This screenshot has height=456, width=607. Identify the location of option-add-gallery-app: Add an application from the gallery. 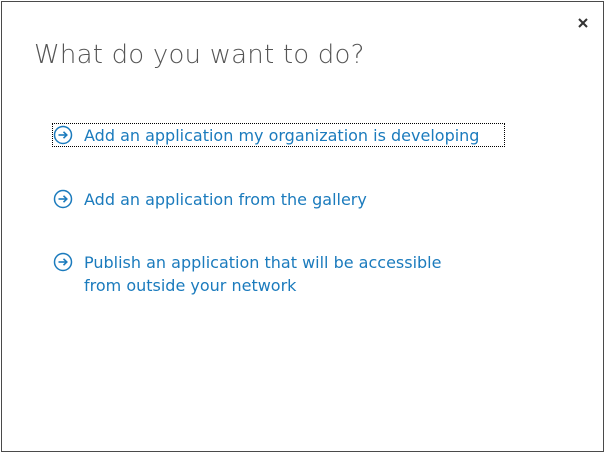
(210, 199).